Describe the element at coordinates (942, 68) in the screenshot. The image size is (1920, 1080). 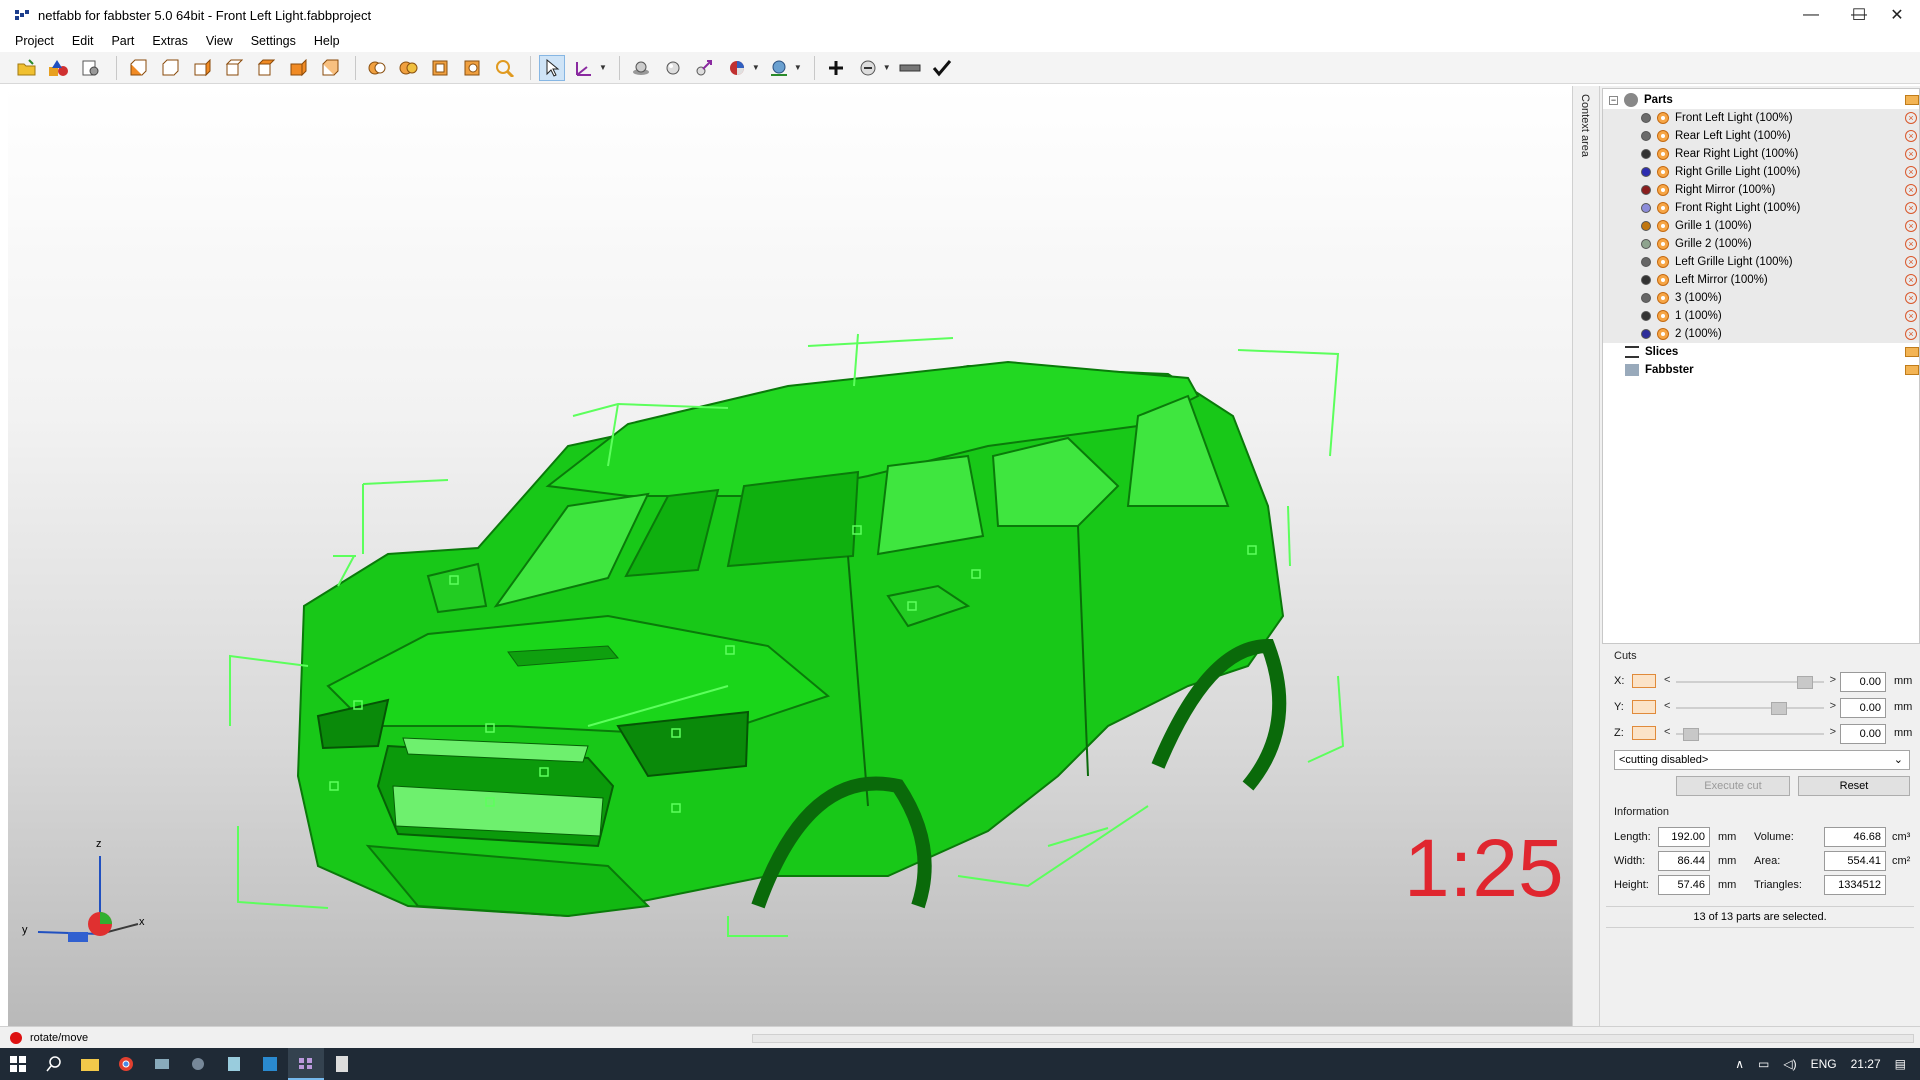
I see `check-icon` at that location.